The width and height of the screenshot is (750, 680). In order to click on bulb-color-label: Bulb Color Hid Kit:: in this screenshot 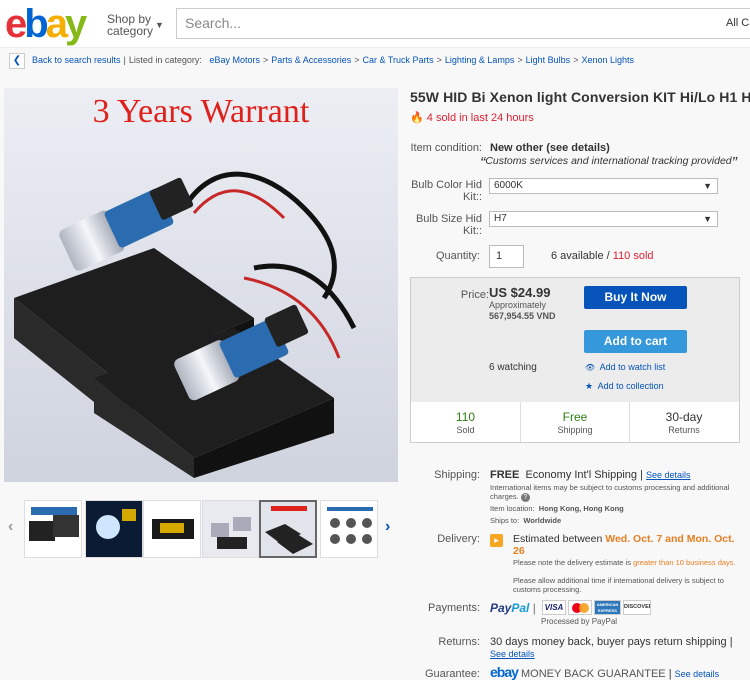, I will do `click(446, 191)`.